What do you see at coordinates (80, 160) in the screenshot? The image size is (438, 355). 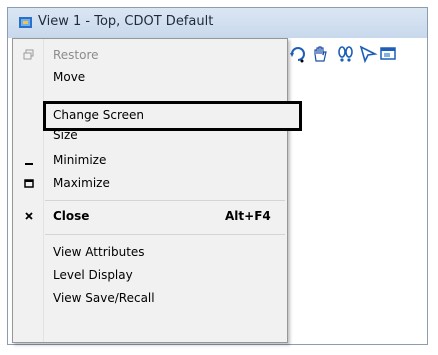 I see `menu-item-label: Minimize` at bounding box center [80, 160].